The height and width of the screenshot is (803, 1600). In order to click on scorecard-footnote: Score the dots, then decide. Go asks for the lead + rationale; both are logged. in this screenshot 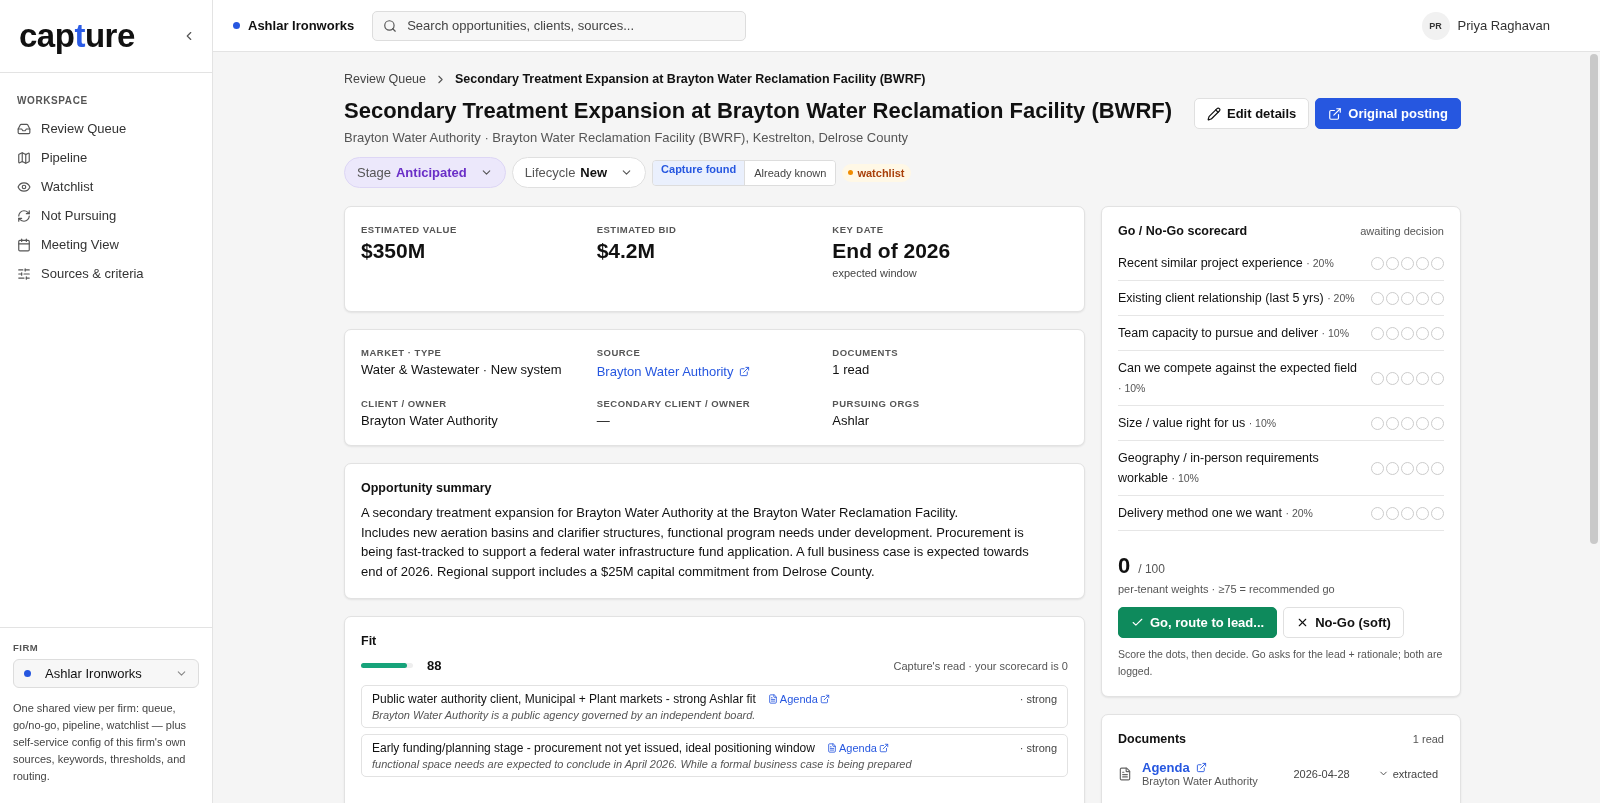, I will do `click(1281, 663)`.